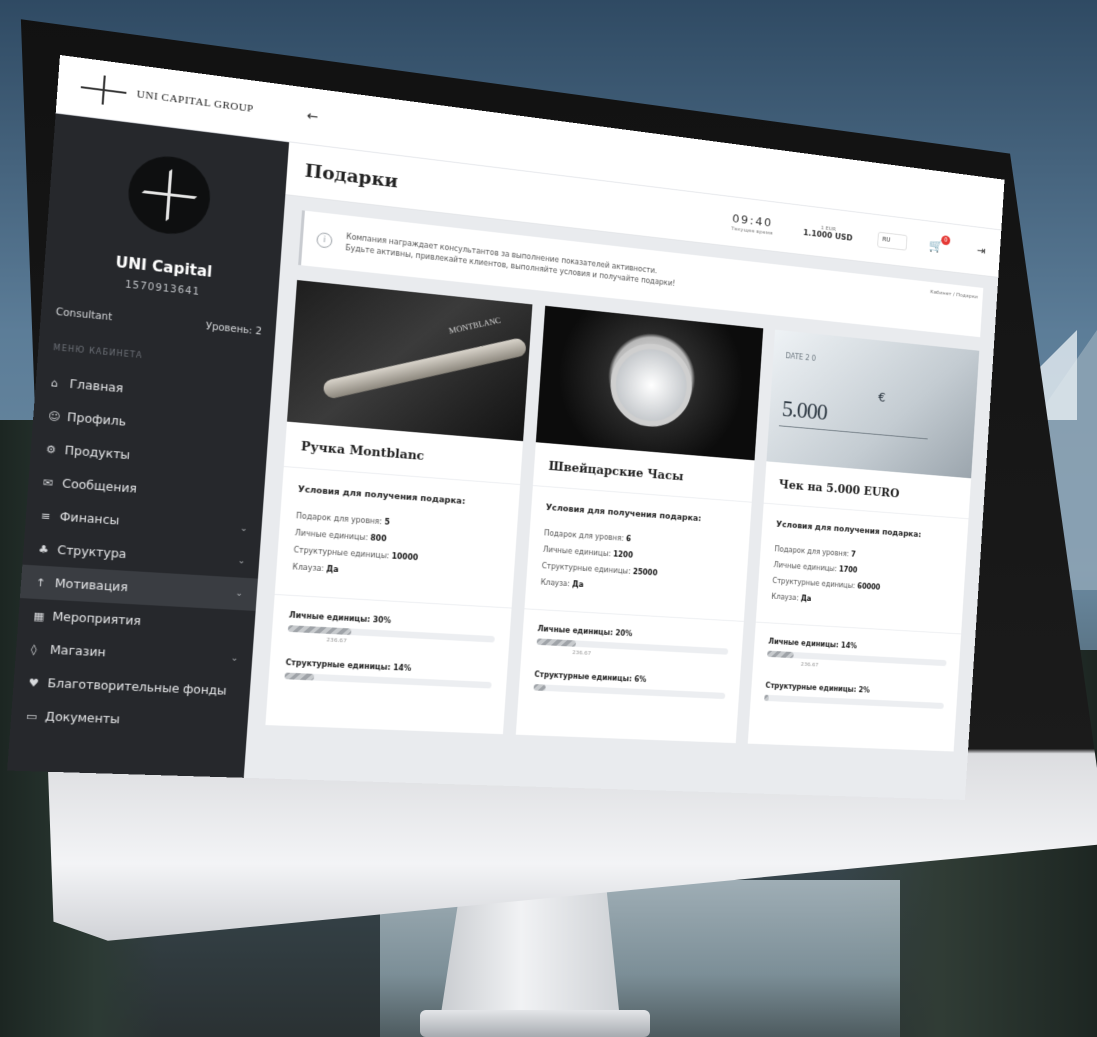  Describe the element at coordinates (39, 616) in the screenshot. I see `events-icon: ▦` at that location.